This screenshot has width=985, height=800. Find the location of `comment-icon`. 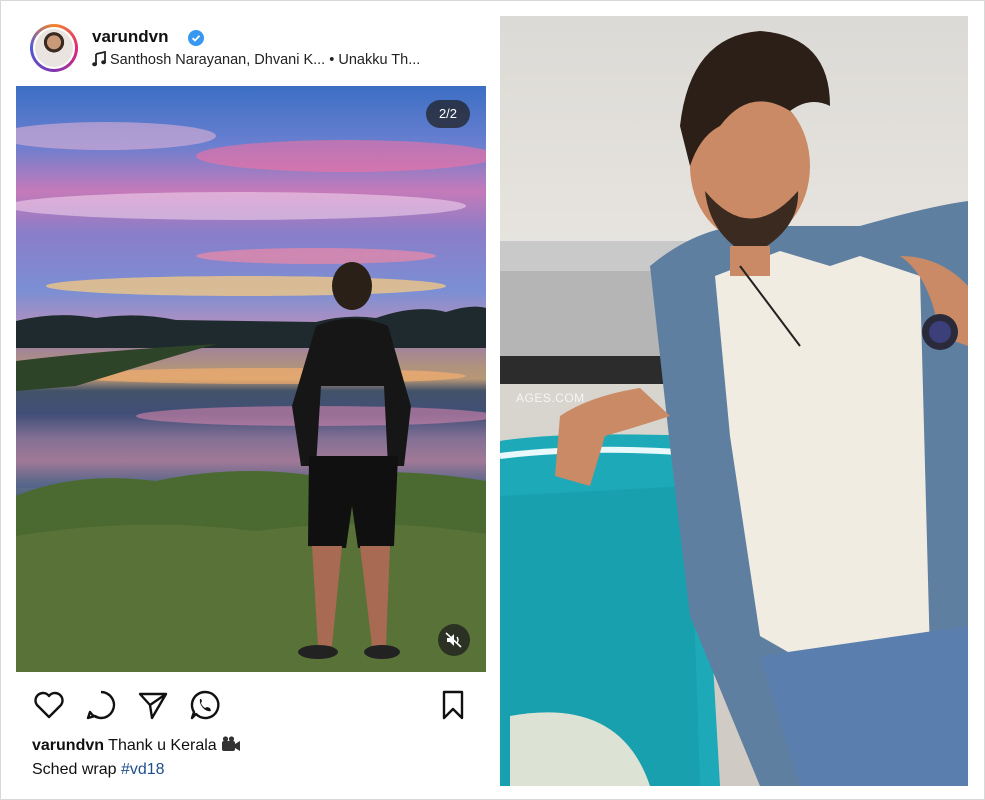

comment-icon is located at coordinates (101, 705).